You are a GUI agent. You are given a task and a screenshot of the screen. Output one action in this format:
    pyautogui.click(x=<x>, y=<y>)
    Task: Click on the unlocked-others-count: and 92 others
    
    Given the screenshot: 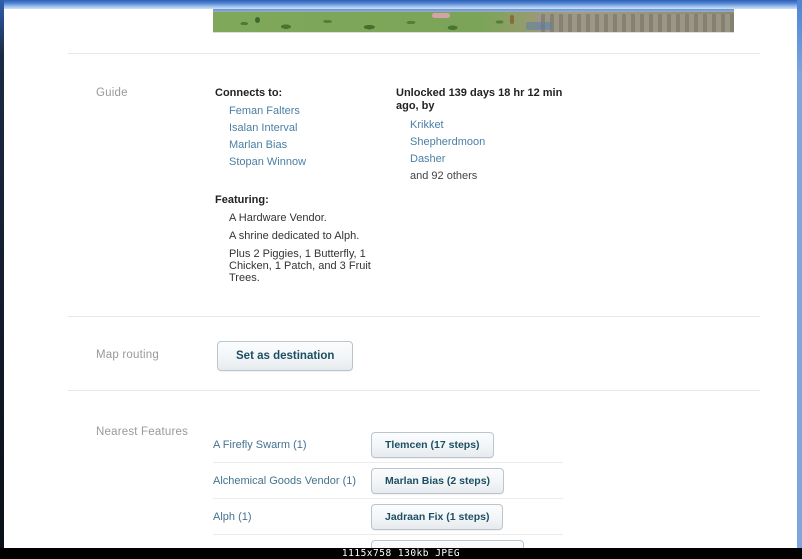 What is the action you would take?
    pyautogui.click(x=444, y=176)
    